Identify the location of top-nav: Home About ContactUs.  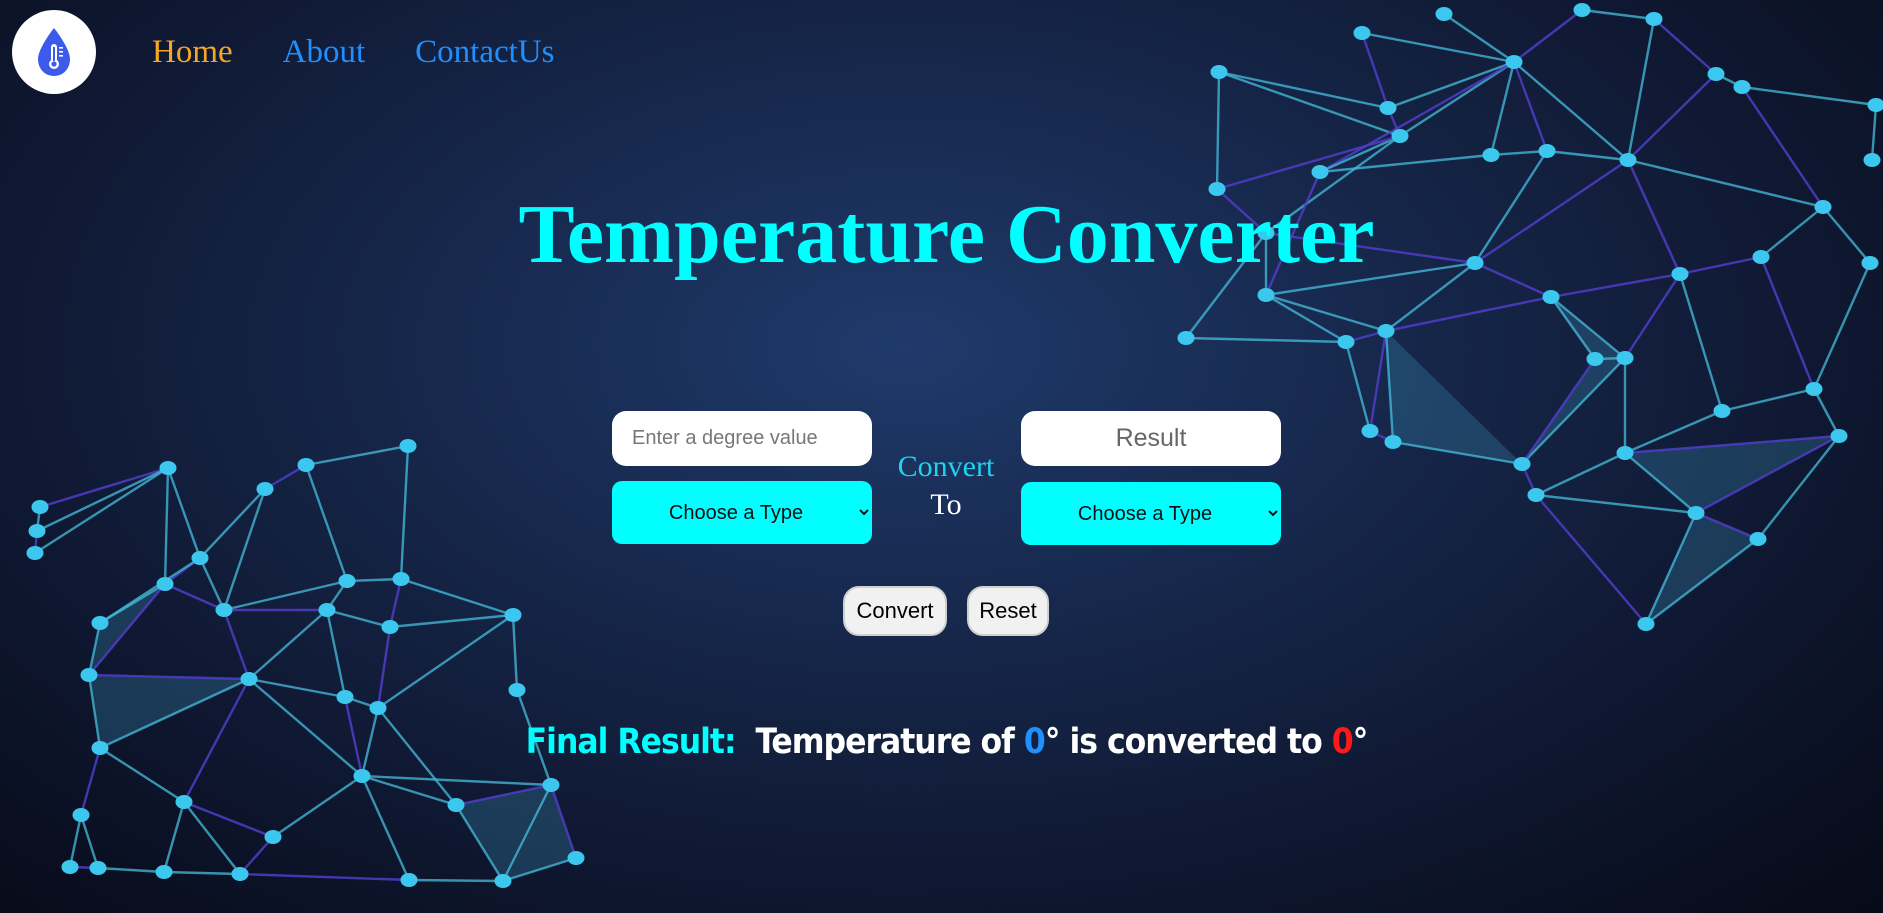
(283, 52).